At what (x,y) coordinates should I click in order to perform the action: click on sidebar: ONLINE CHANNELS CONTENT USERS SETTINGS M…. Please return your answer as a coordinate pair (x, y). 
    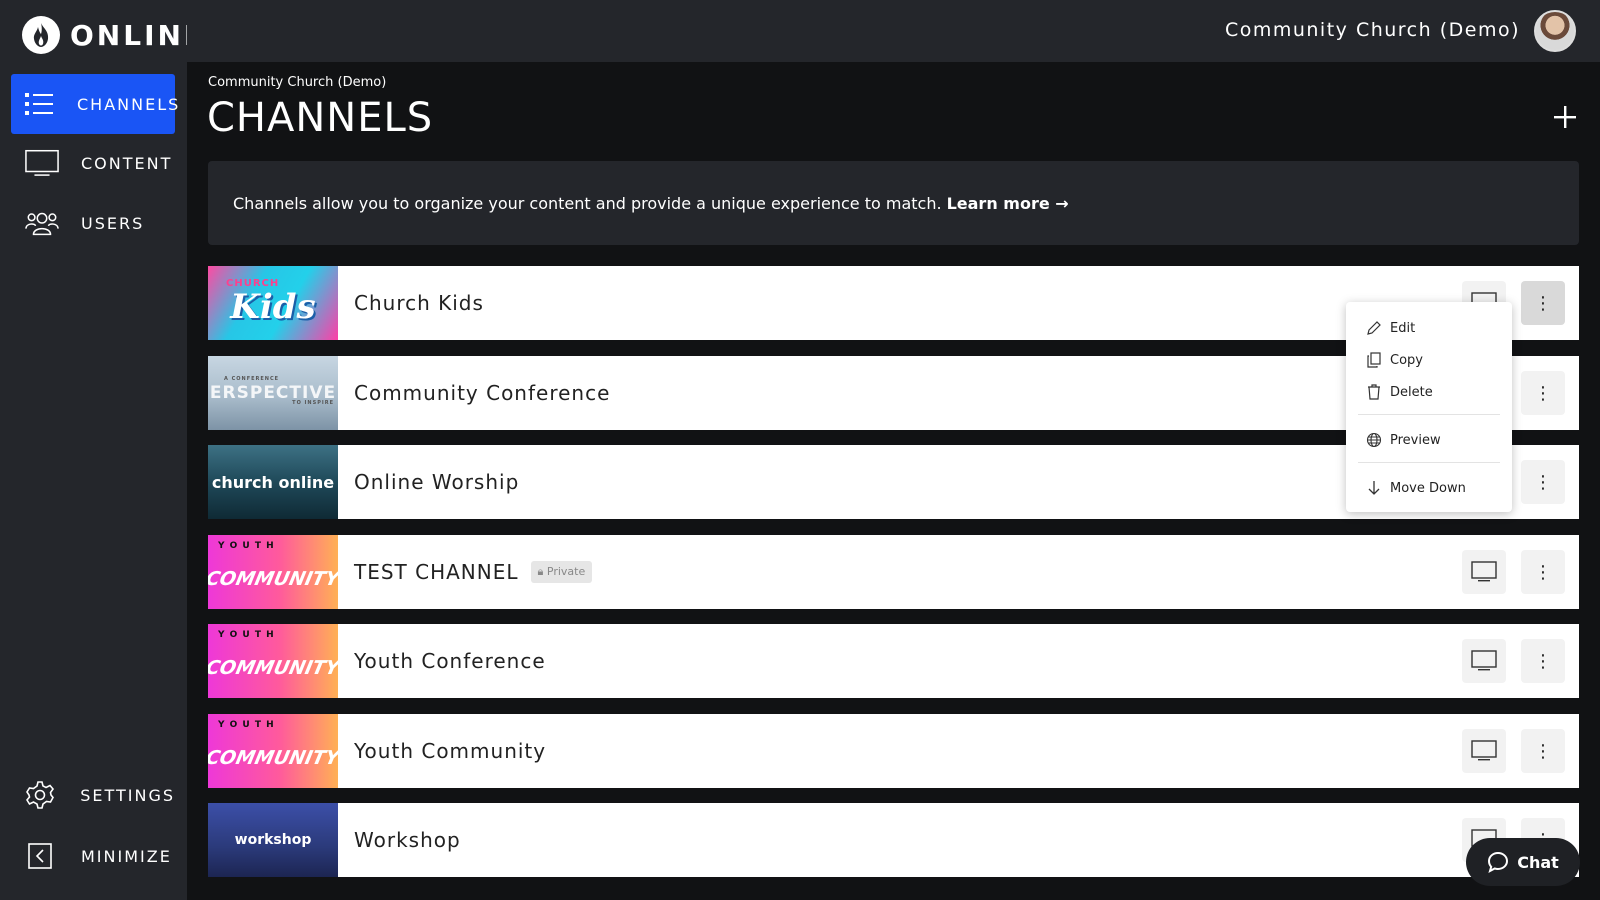
    Looking at the image, I should click on (101, 450).